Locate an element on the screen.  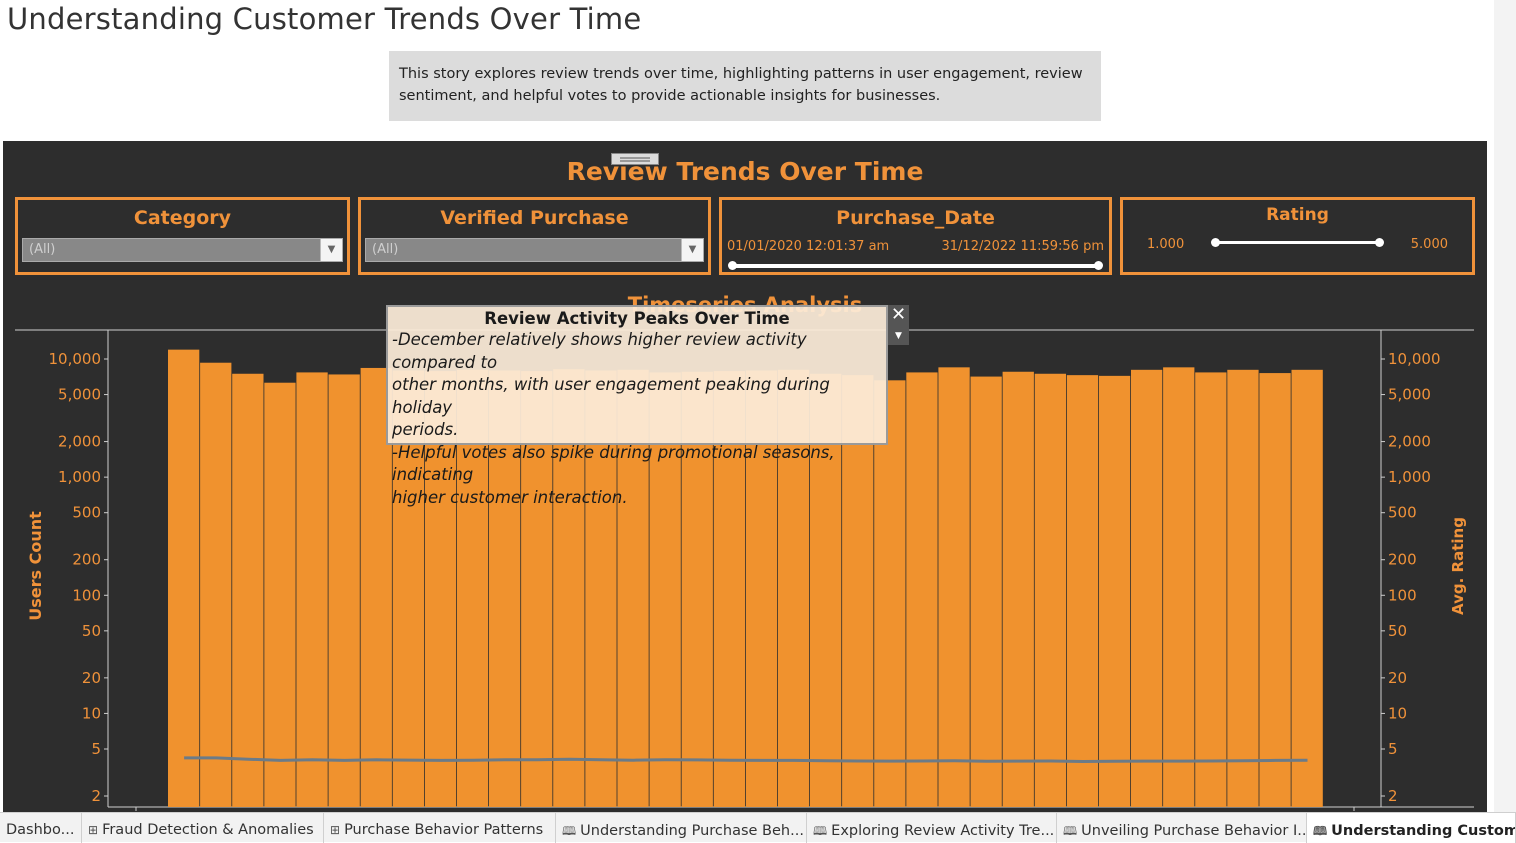
tooltip-title: Review Activity Peaks Over Time is located at coordinates (637, 318).